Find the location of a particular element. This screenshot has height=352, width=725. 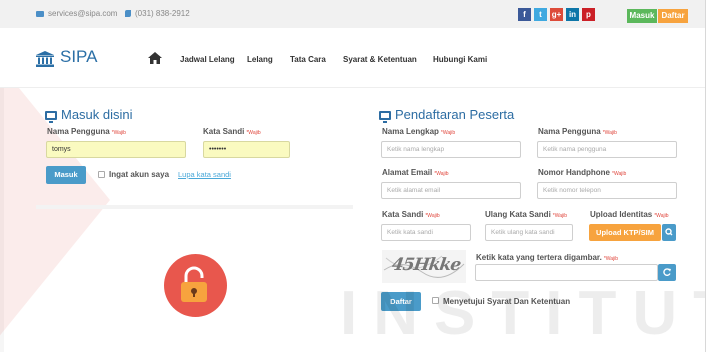

nav-syarat-ketentuan: Syarat & Ketentuan is located at coordinates (380, 59).